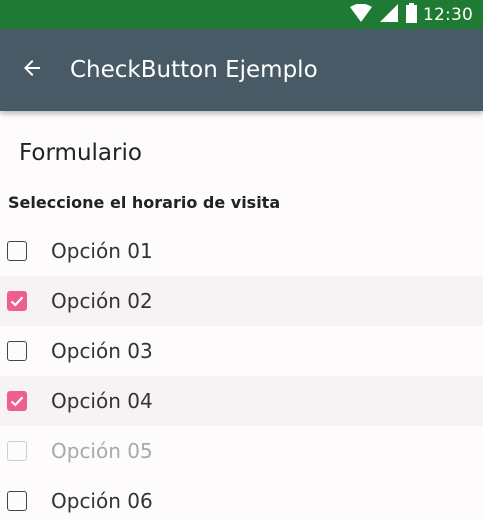 The image size is (483, 519). Describe the element at coordinates (241, 451) in the screenshot. I see `option-05: Opción 05` at that location.